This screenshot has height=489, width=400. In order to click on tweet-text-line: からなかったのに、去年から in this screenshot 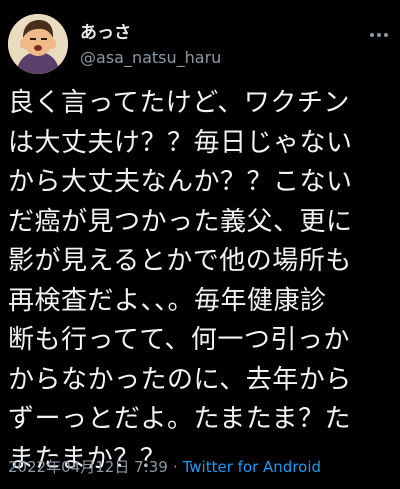, I will do `click(180, 379)`.